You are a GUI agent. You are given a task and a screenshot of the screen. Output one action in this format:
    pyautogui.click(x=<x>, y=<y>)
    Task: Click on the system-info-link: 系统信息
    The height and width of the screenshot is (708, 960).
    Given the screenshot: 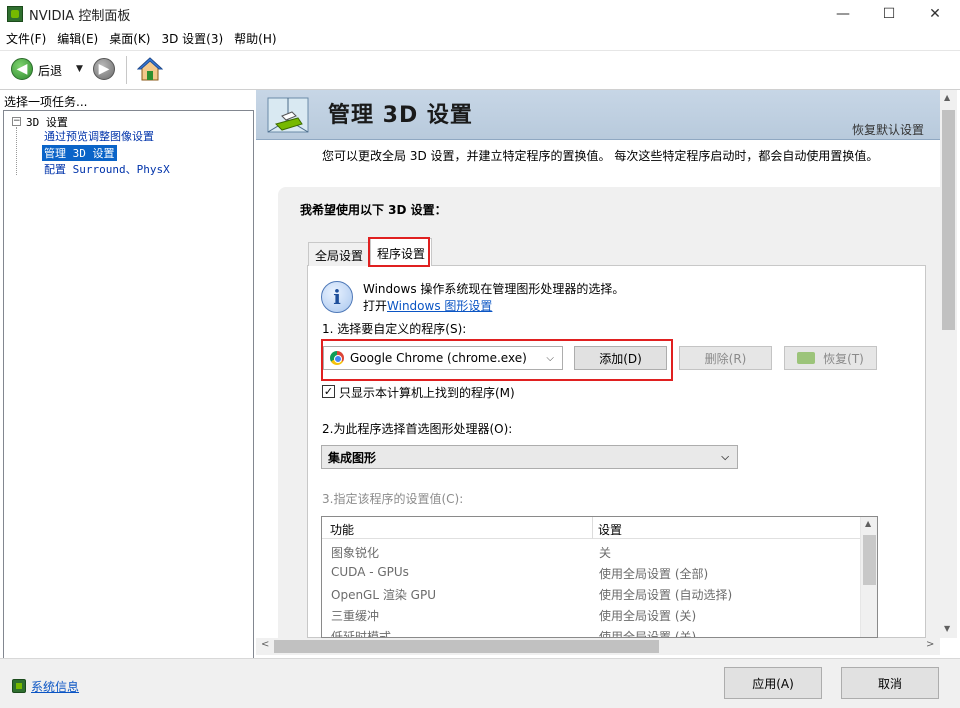 What is the action you would take?
    pyautogui.click(x=55, y=686)
    